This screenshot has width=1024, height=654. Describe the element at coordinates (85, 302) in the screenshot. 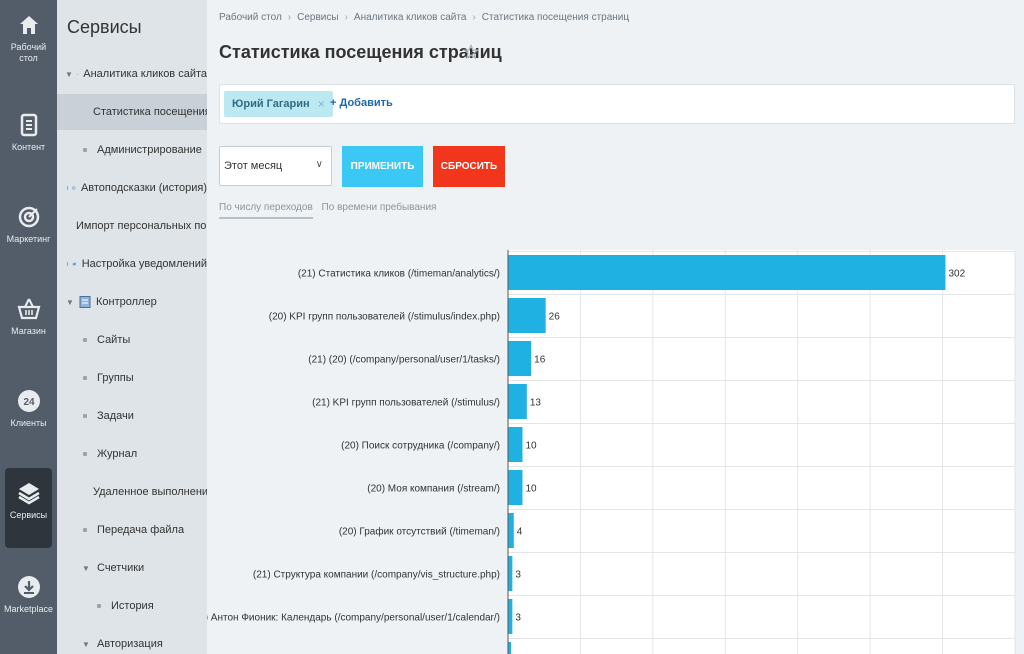

I see `server-icon` at that location.